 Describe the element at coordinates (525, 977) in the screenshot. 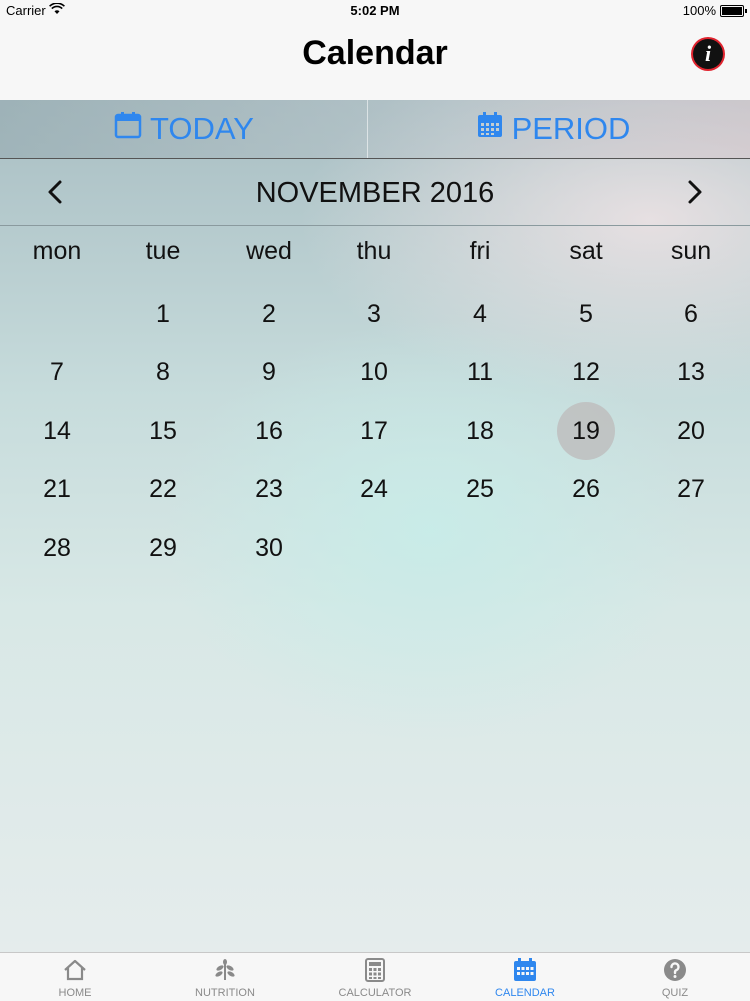

I see `tab-calendar: CALENDAR` at that location.